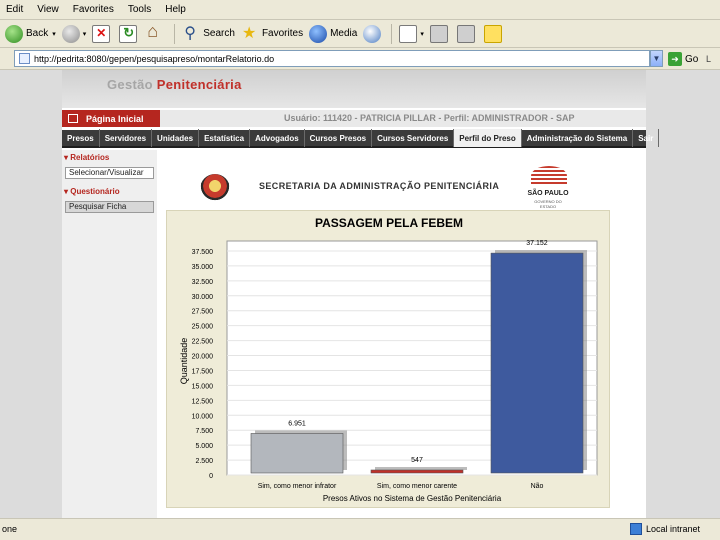 The image size is (720, 540). I want to click on y-tick-label: 0, so click(211, 476).